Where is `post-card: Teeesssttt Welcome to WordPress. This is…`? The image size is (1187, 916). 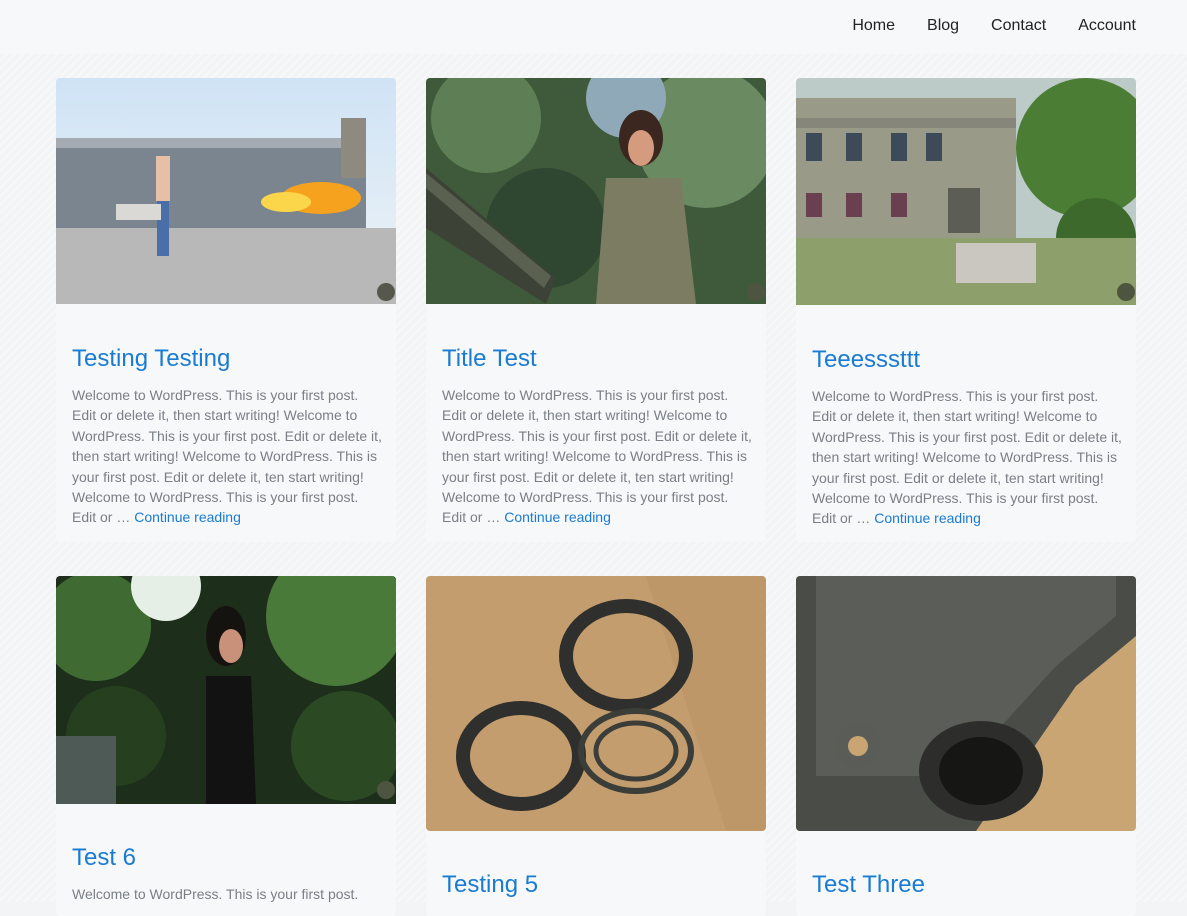 post-card: Teeesssttt Welcome to WordPress. This is… is located at coordinates (966, 310).